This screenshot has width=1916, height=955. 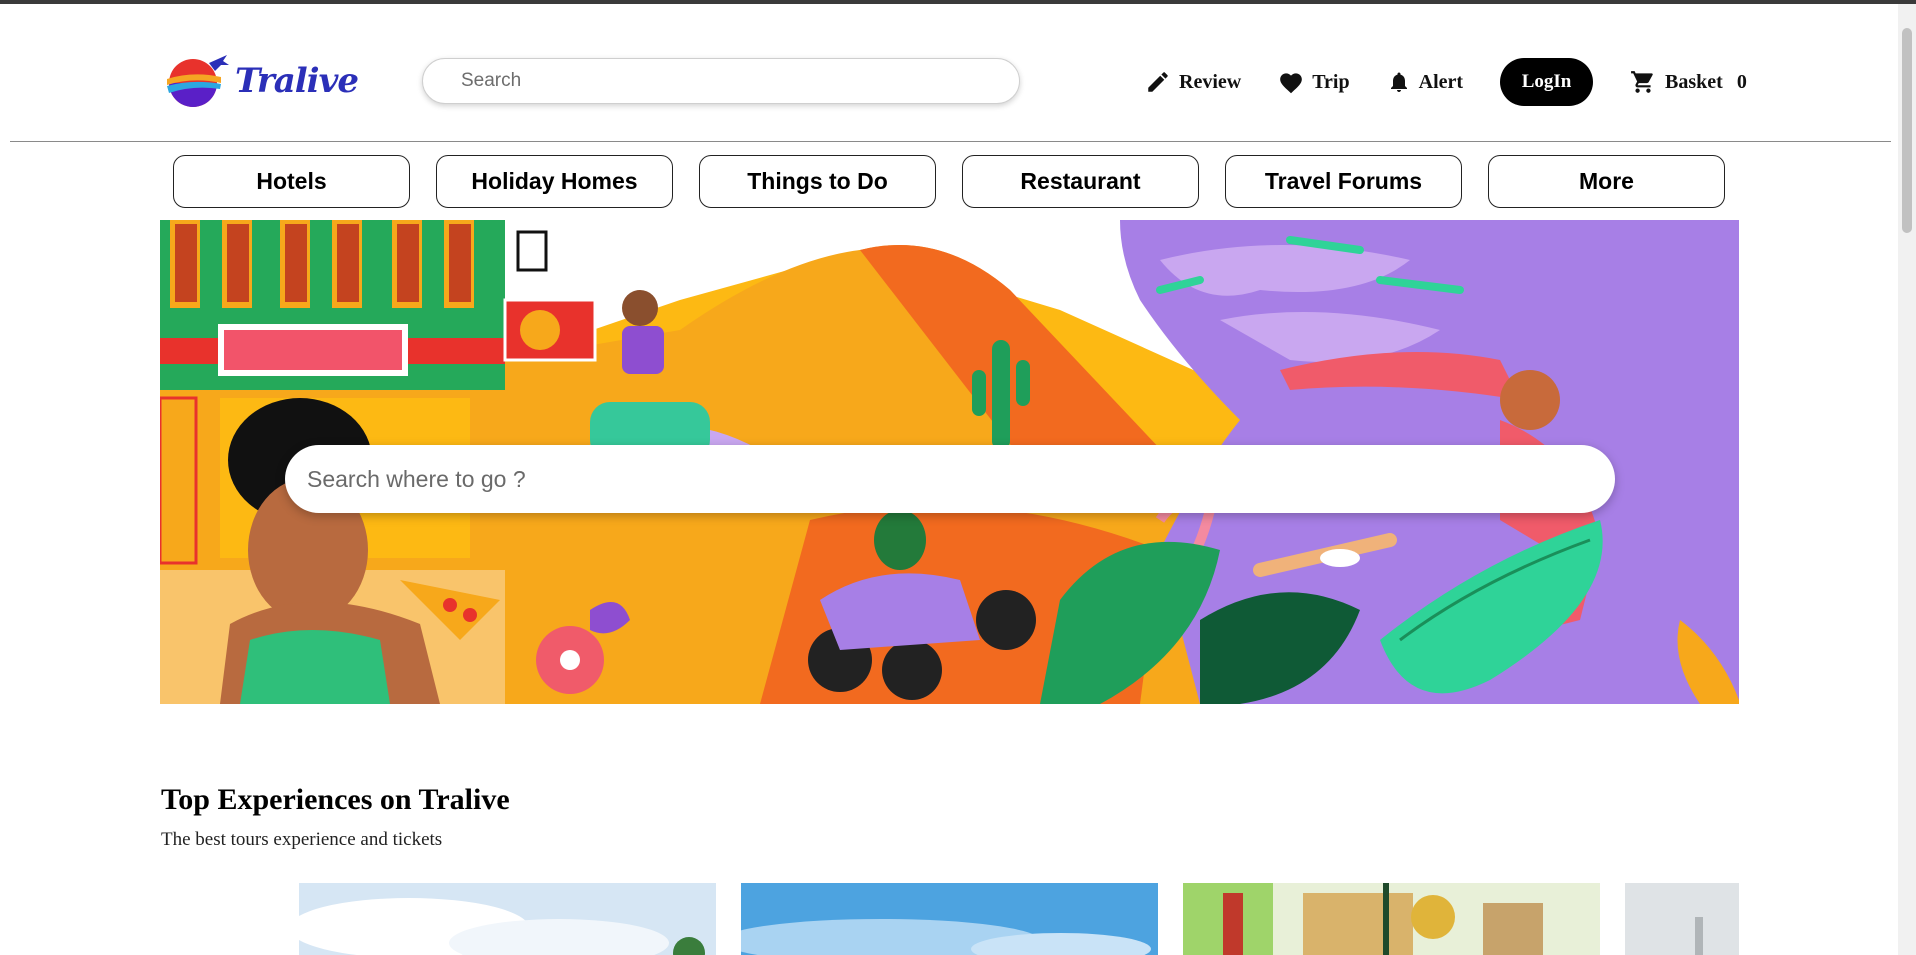 I want to click on basket-count: 0, so click(x=1741, y=81).